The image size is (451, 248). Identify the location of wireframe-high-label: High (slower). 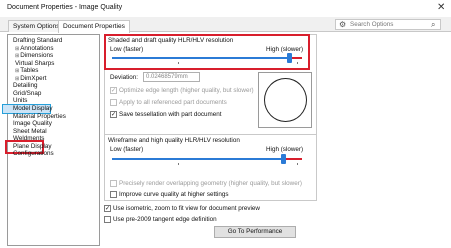
(285, 149).